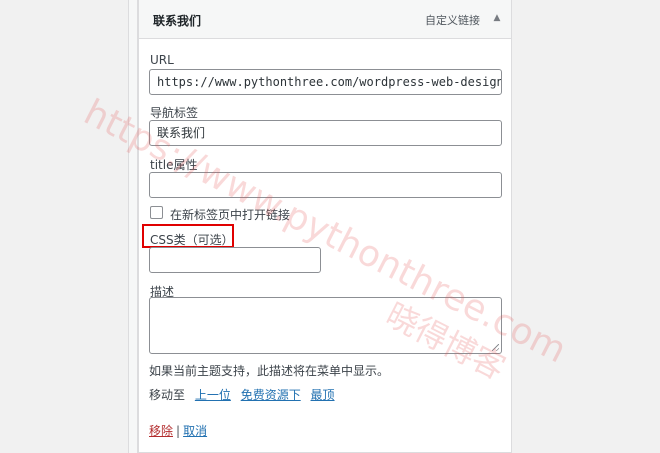 The width and height of the screenshot is (660, 453). Describe the element at coordinates (174, 113) in the screenshot. I see `nav-label-label: 导航标签` at that location.